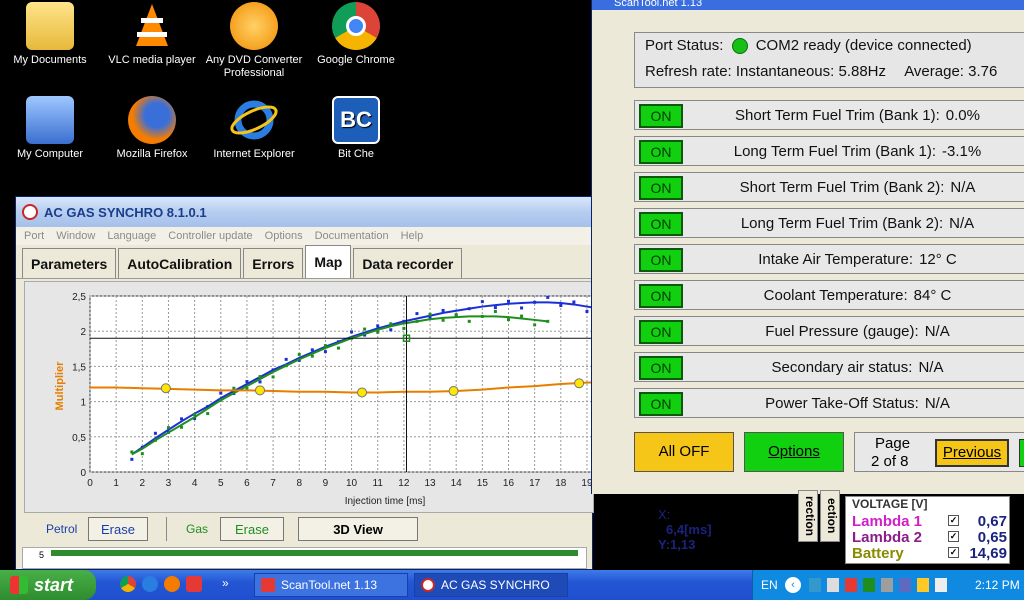 This screenshot has height=600, width=1024. What do you see at coordinates (408, 263) in the screenshot?
I see `tab-data-recorder: Data recorder` at bounding box center [408, 263].